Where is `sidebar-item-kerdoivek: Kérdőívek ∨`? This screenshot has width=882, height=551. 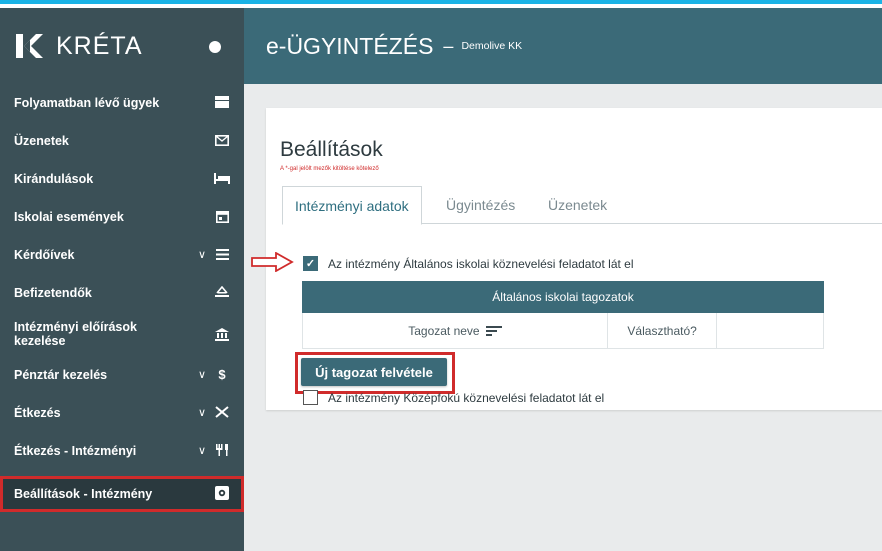
sidebar-item-kerdoivek: Kérdőívek ∨ is located at coordinates (122, 255).